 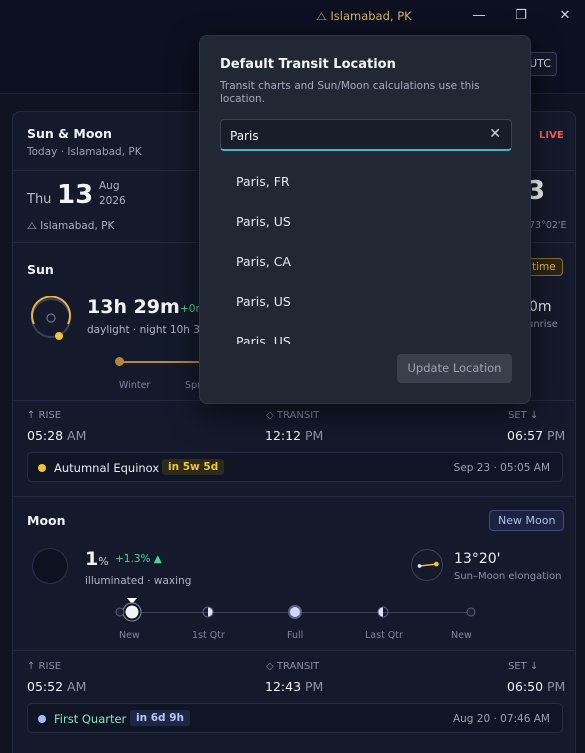 What do you see at coordinates (308, 64) in the screenshot?
I see `dialog-title: Default Transit Location` at bounding box center [308, 64].